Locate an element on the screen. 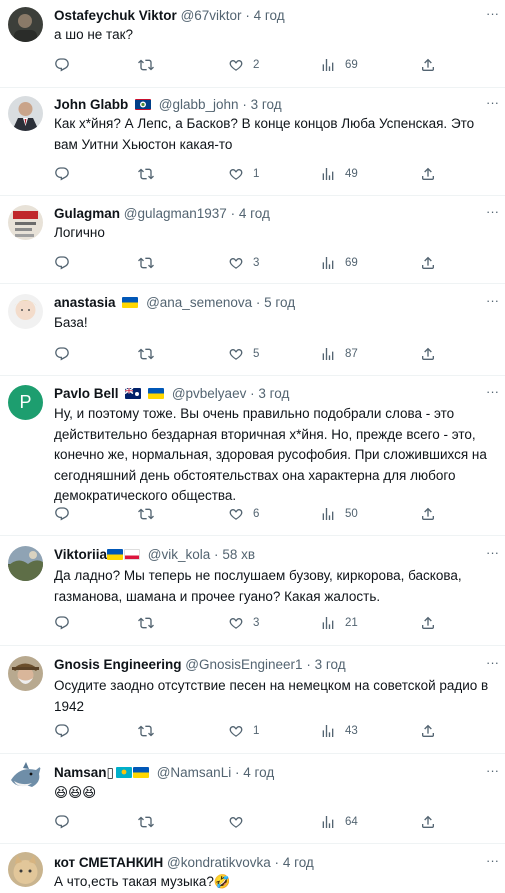 The height and width of the screenshot is (893, 505). views-button: 64 is located at coordinates (339, 822).